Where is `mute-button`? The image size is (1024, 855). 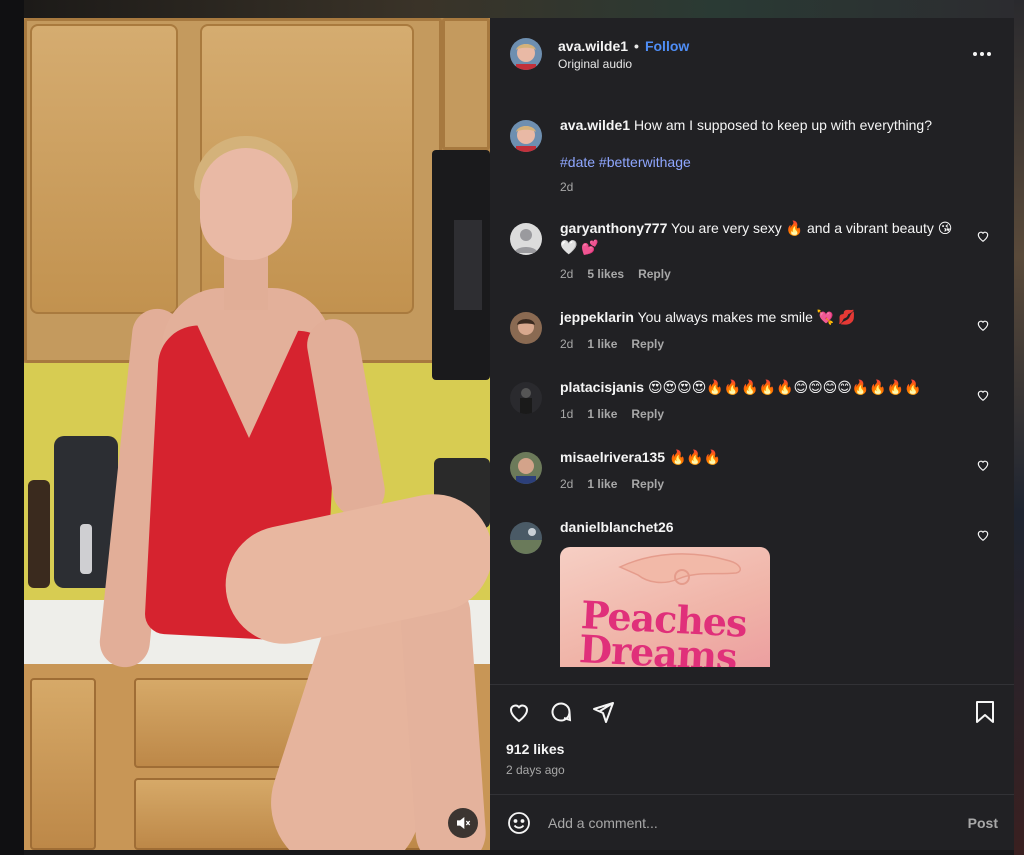
mute-button is located at coordinates (463, 823).